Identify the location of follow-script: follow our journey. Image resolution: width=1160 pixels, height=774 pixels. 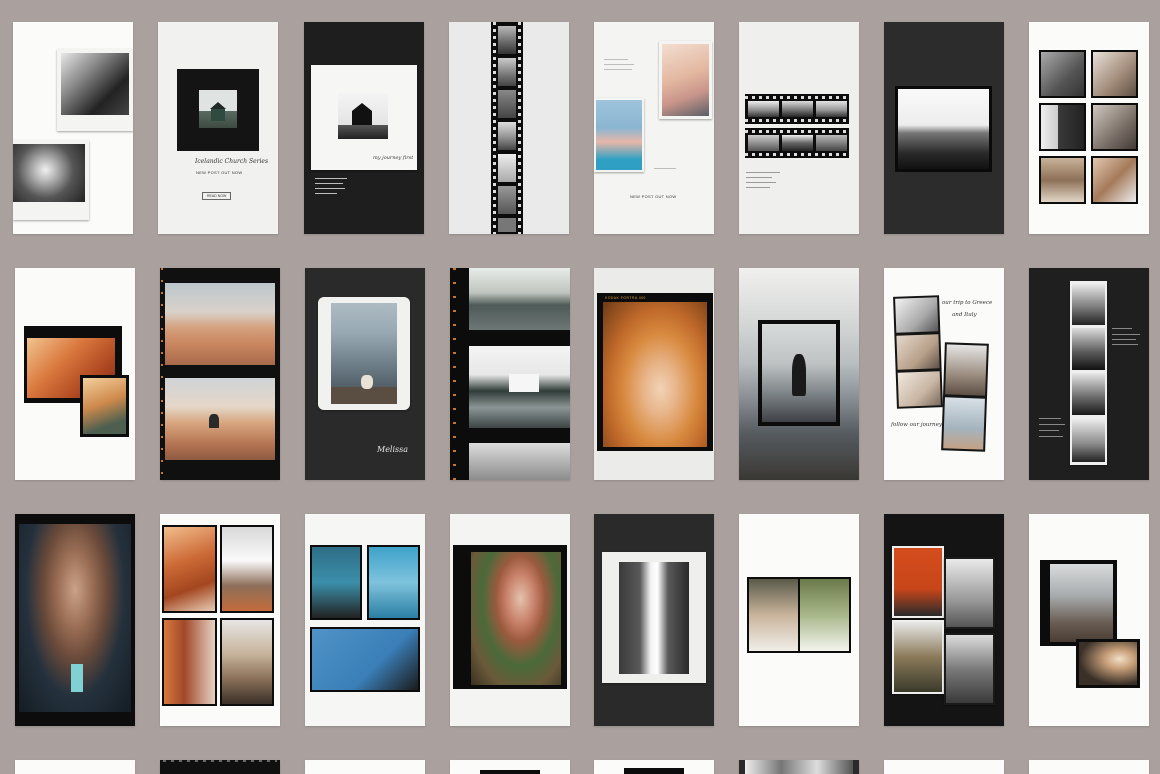
(916, 425).